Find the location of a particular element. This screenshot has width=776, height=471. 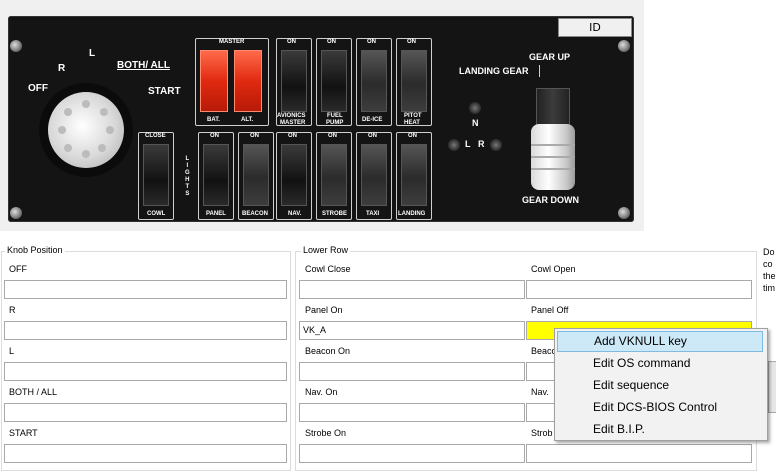

cowl-close-label: CLOSE is located at coordinates (155, 136).